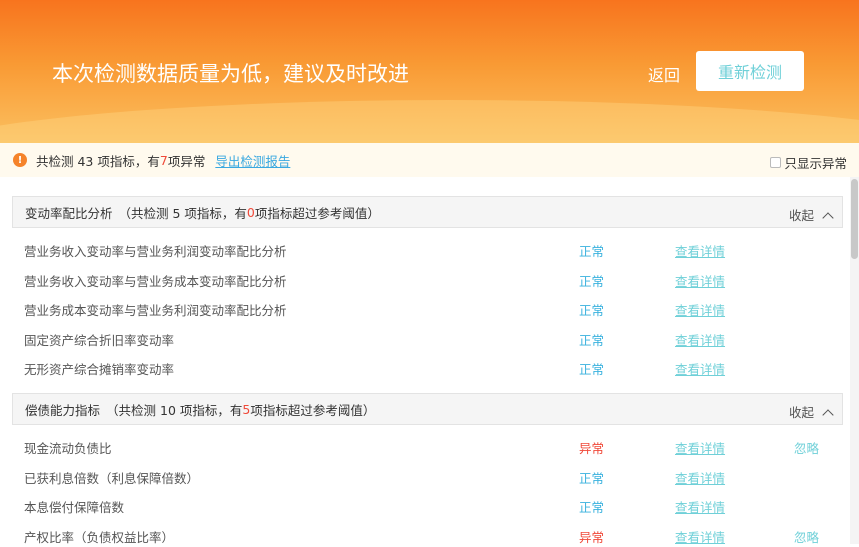 The height and width of the screenshot is (547, 859). I want to click on indicator-name: 营业务收入变动率与营业务利润变动率配比分析, so click(155, 251).